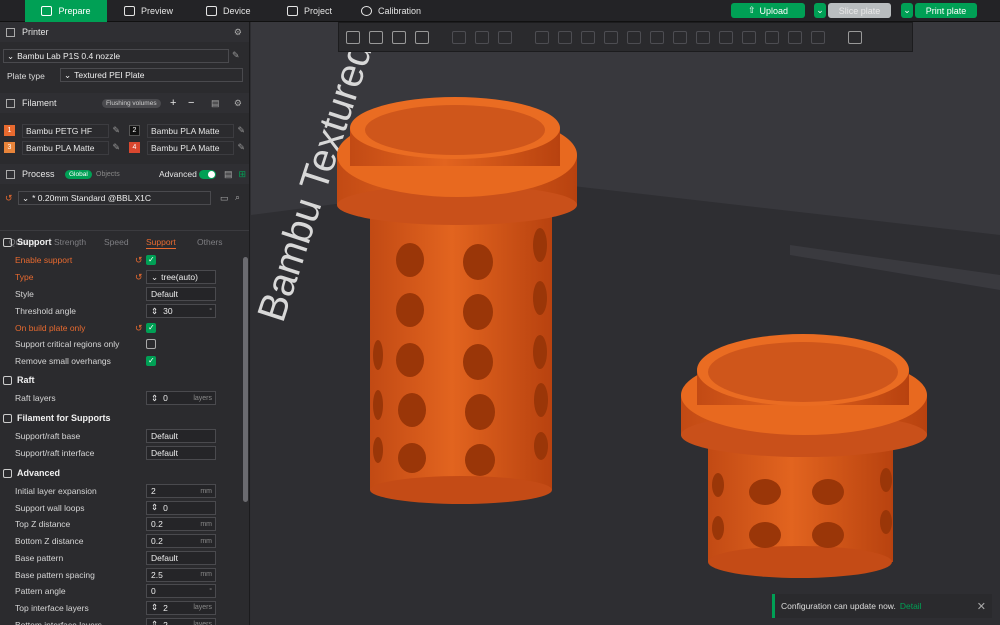 This screenshot has width=1000, height=625. What do you see at coordinates (391, 11) in the screenshot?
I see `tab-calibration: Calibration` at bounding box center [391, 11].